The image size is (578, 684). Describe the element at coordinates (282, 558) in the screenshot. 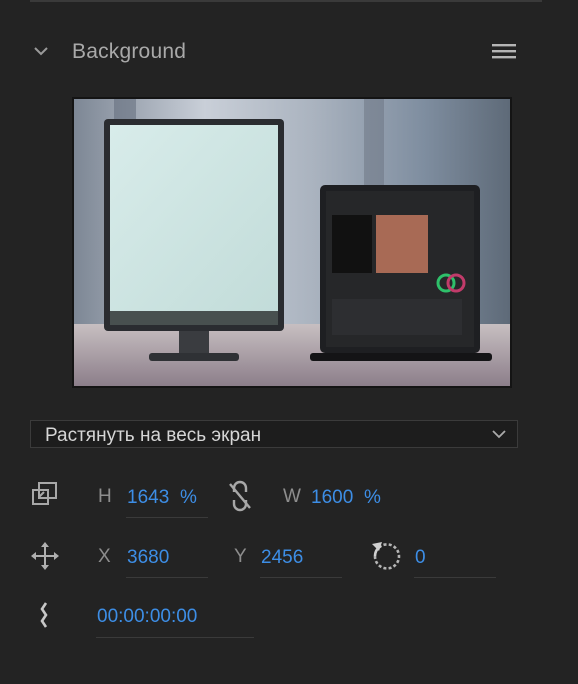

I see `y-value: 2456` at that location.